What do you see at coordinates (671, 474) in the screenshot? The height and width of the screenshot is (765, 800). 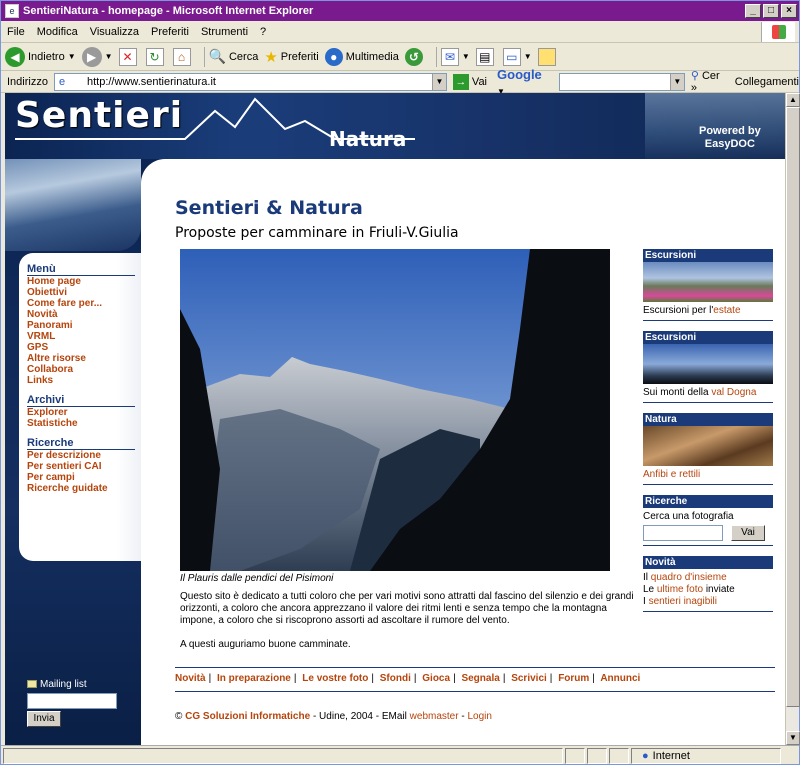 I see `link-anfibi-rettili: Anfibi e rettili` at bounding box center [671, 474].